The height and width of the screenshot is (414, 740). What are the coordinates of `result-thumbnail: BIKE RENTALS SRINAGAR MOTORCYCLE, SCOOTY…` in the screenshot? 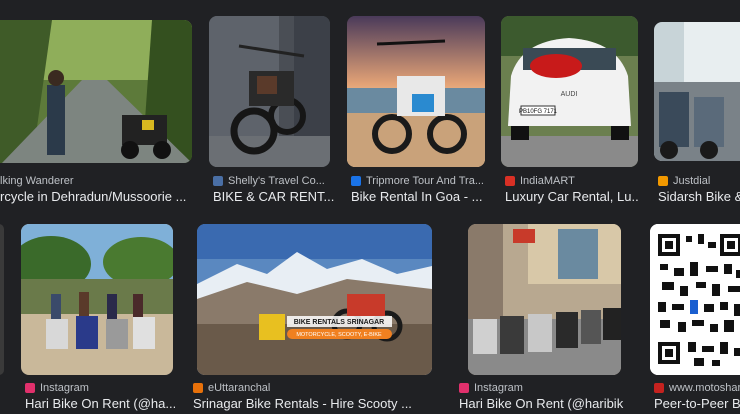 It's located at (314, 299).